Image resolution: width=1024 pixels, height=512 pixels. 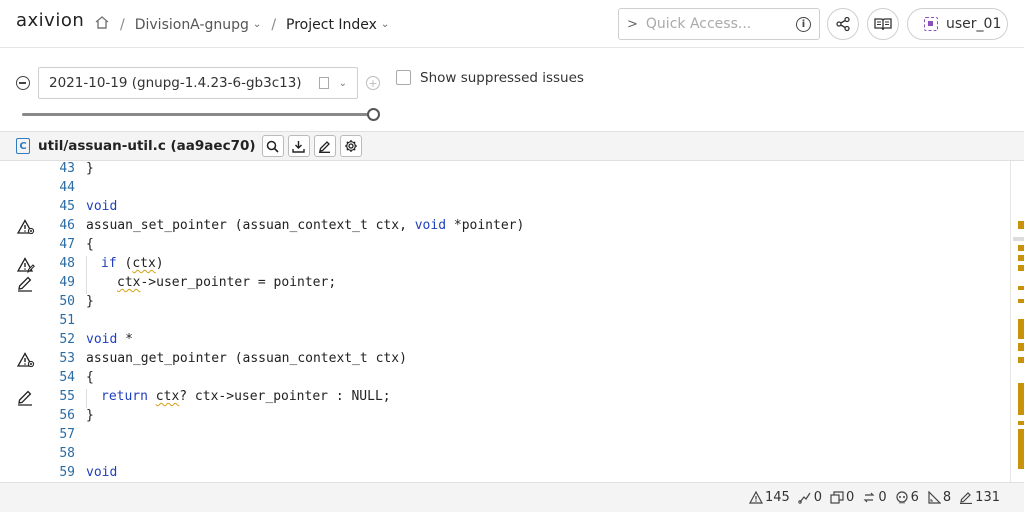 I want to click on architecture-icon, so click(x=804, y=498).